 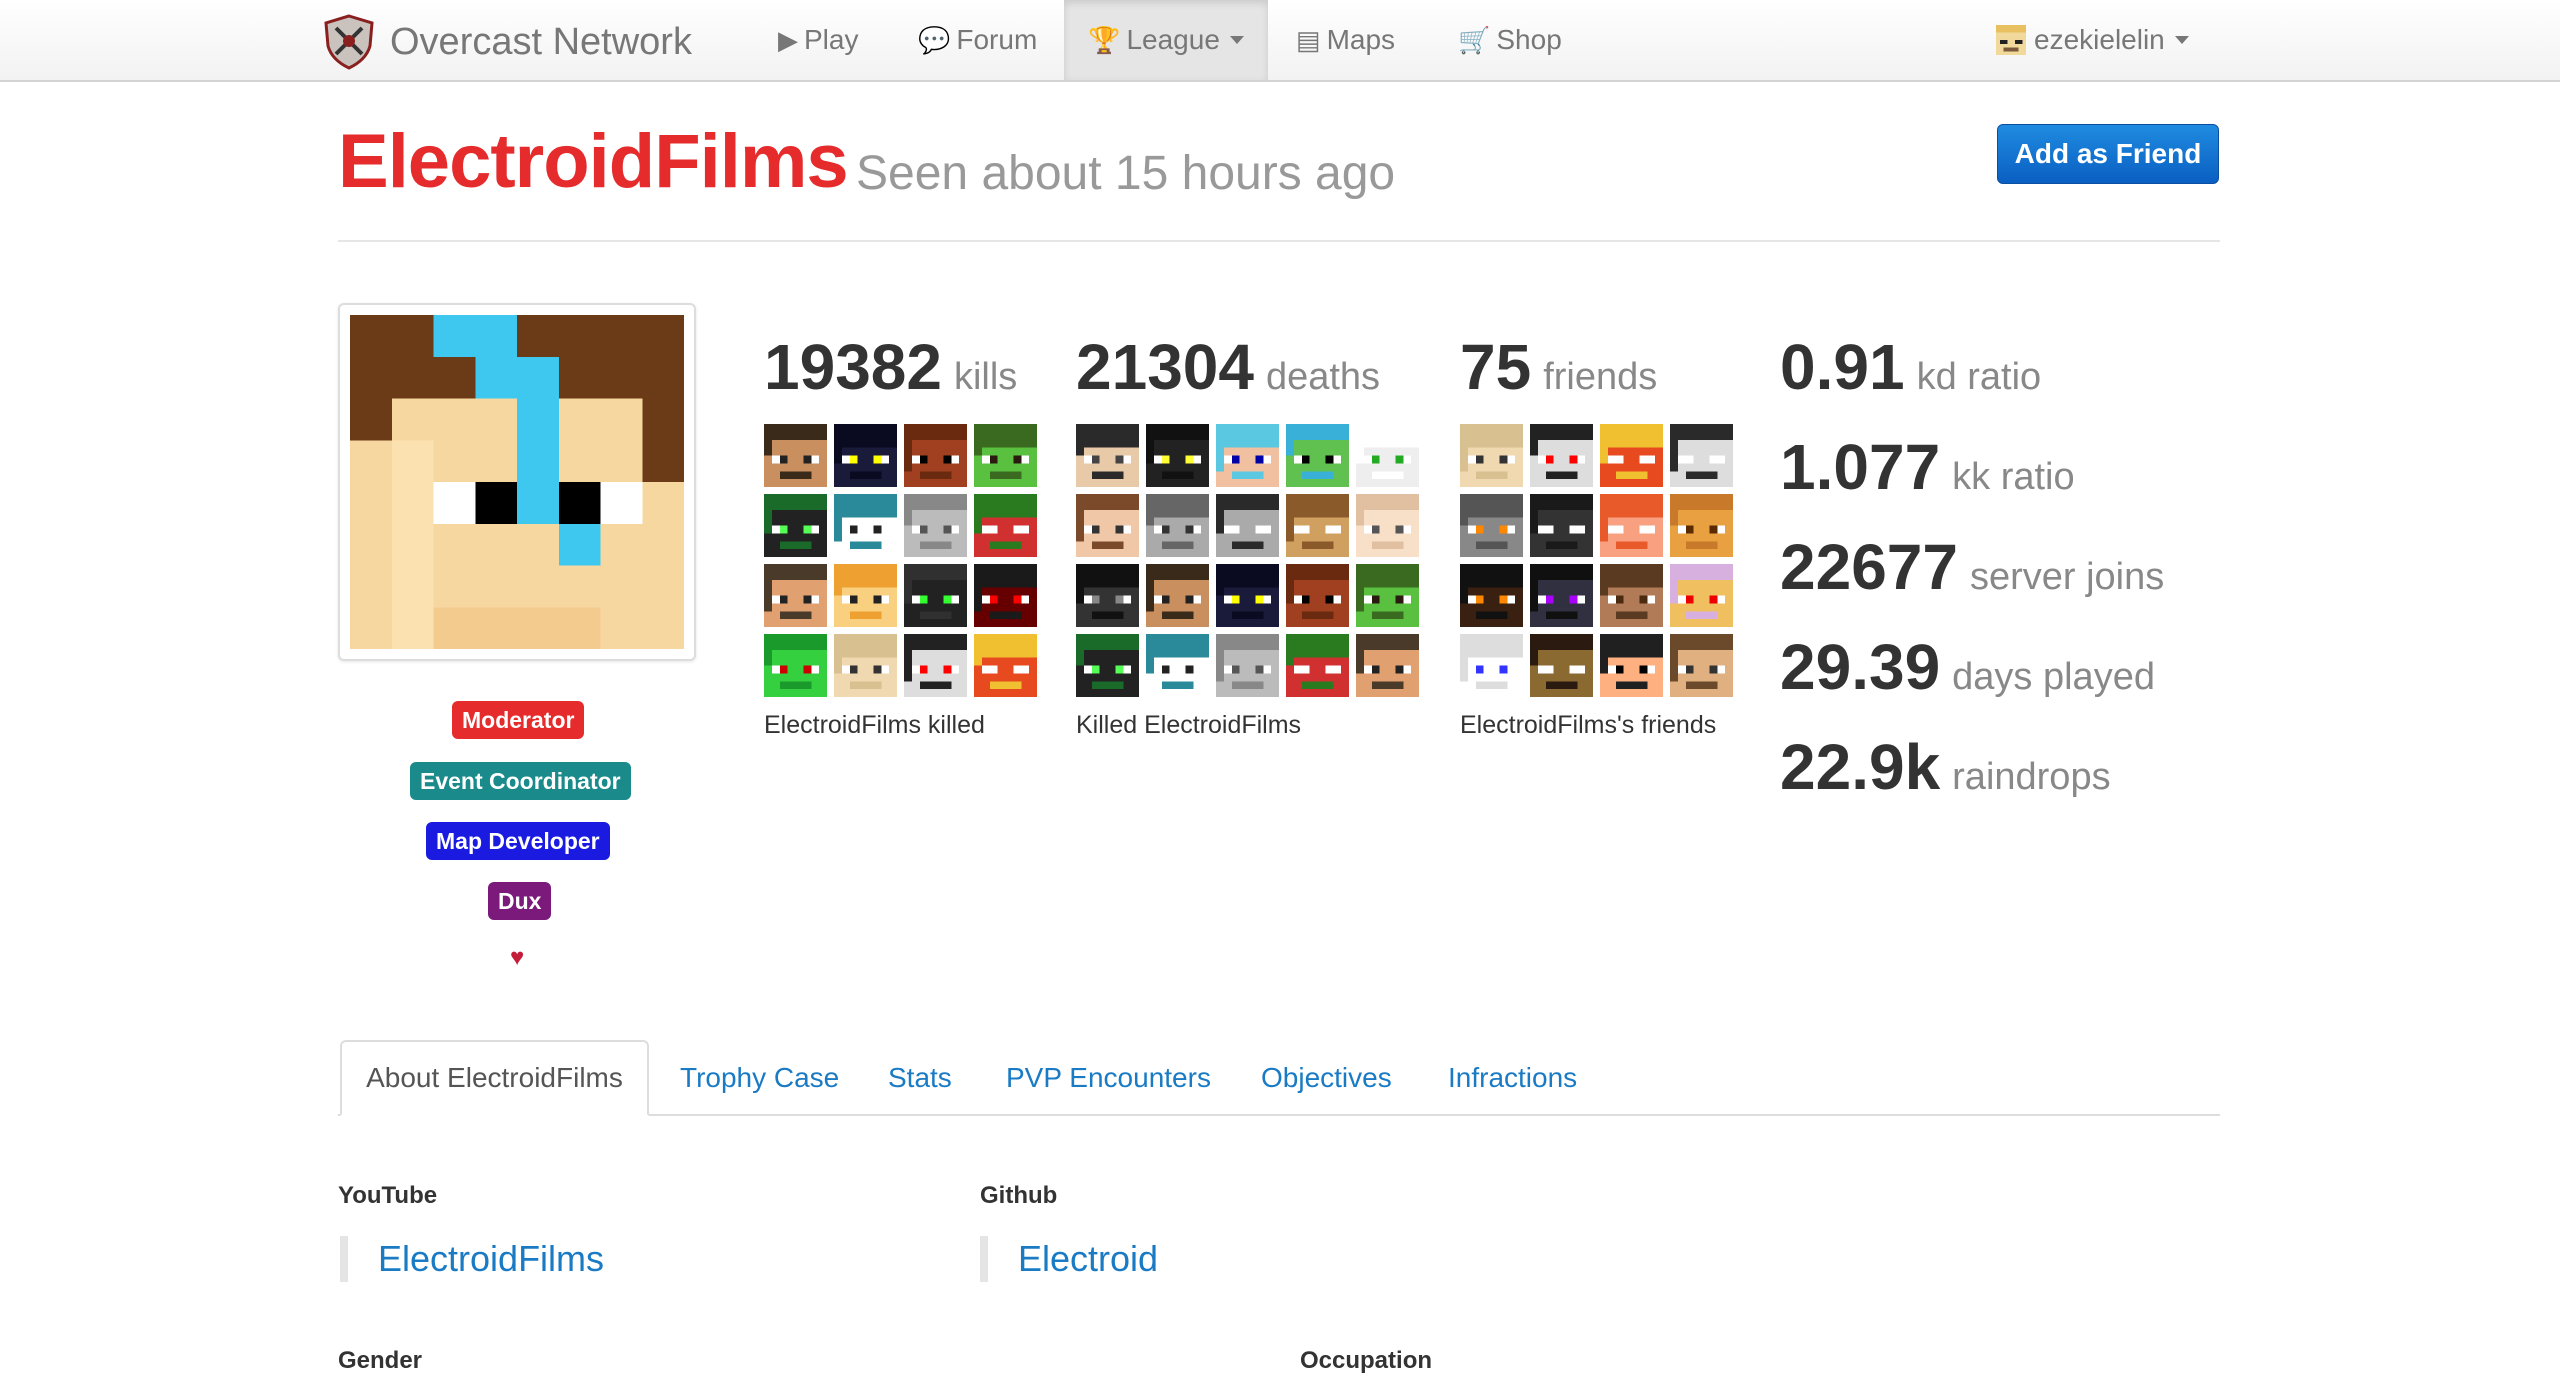 I want to click on kk-value: 1.077, so click(x=1860, y=467).